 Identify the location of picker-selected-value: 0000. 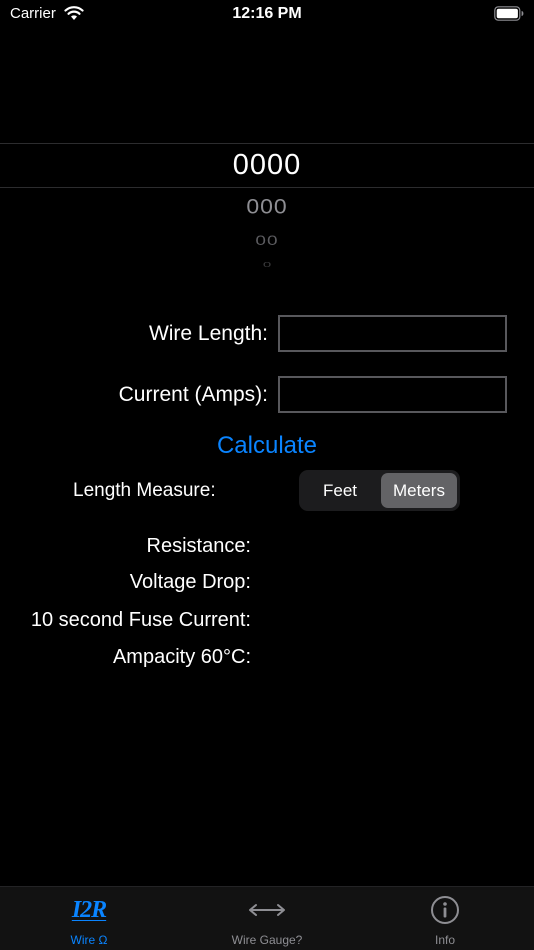
(267, 165).